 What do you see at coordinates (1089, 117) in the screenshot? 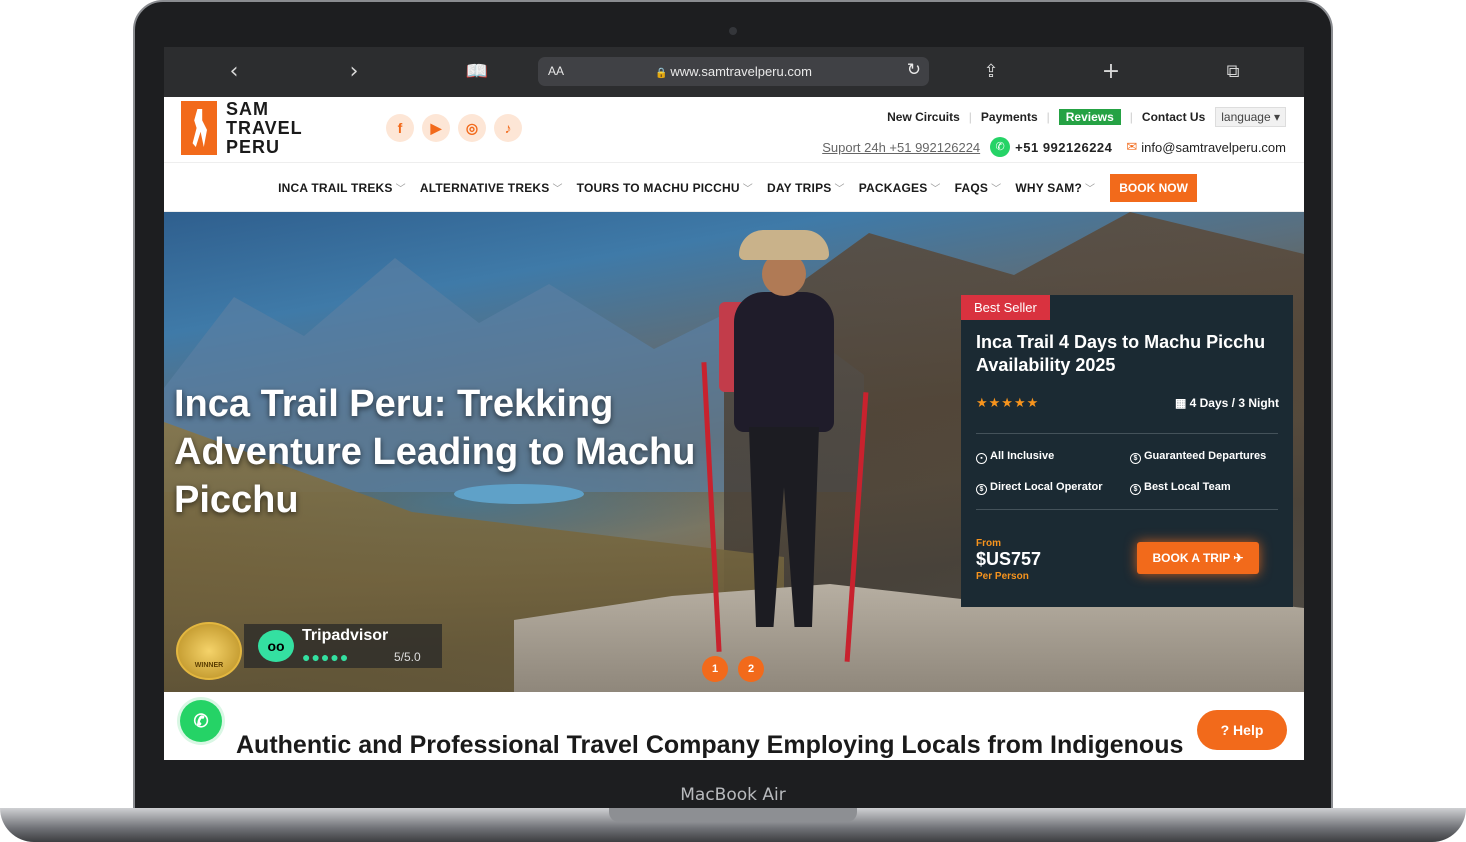
I see `link-reviews: Reviews` at bounding box center [1089, 117].